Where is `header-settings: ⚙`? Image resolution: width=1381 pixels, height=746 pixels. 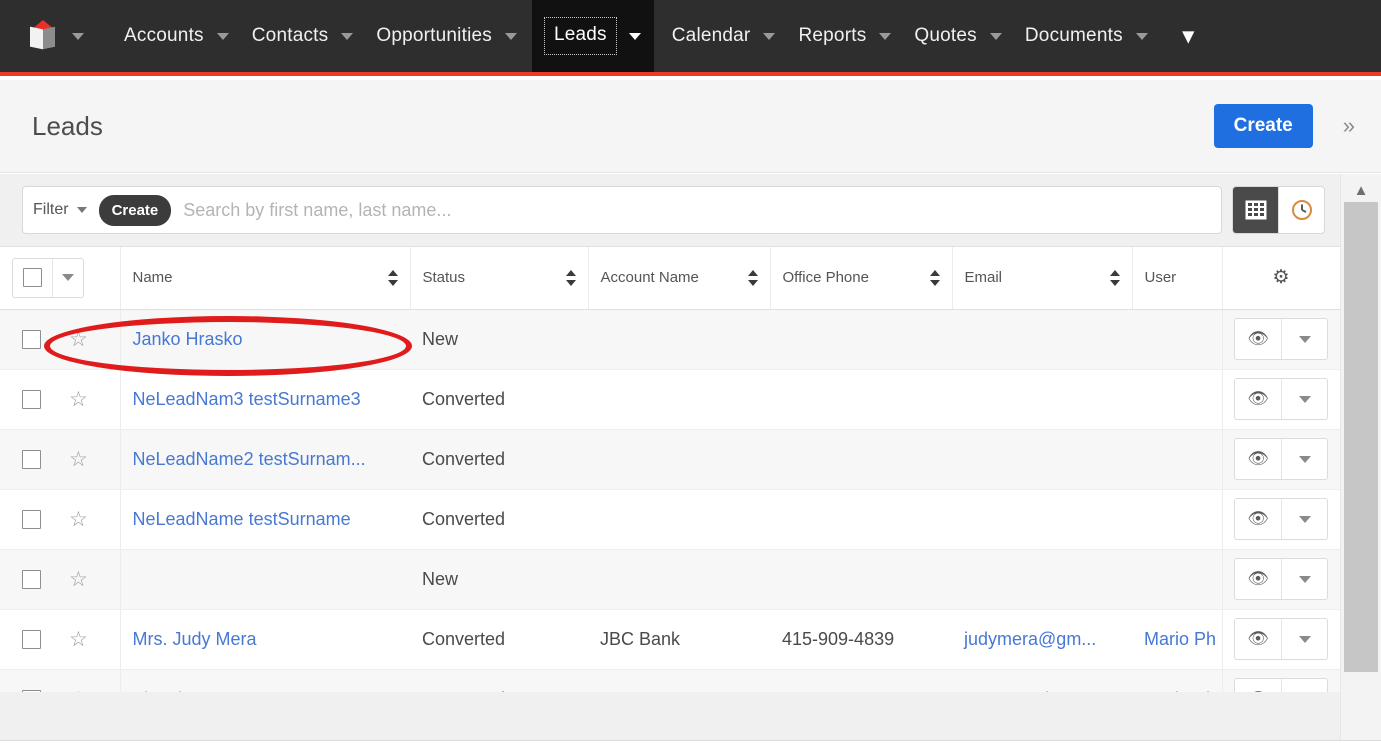
header-settings: ⚙ is located at coordinates (1281, 278).